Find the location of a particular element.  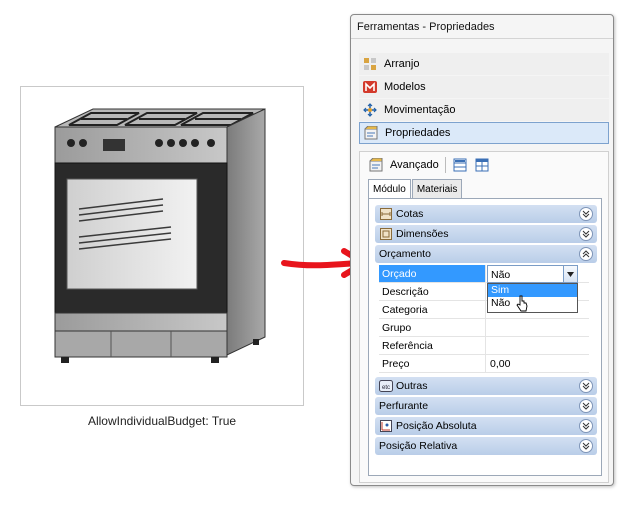

orcado-select: Não is located at coordinates (532, 274).